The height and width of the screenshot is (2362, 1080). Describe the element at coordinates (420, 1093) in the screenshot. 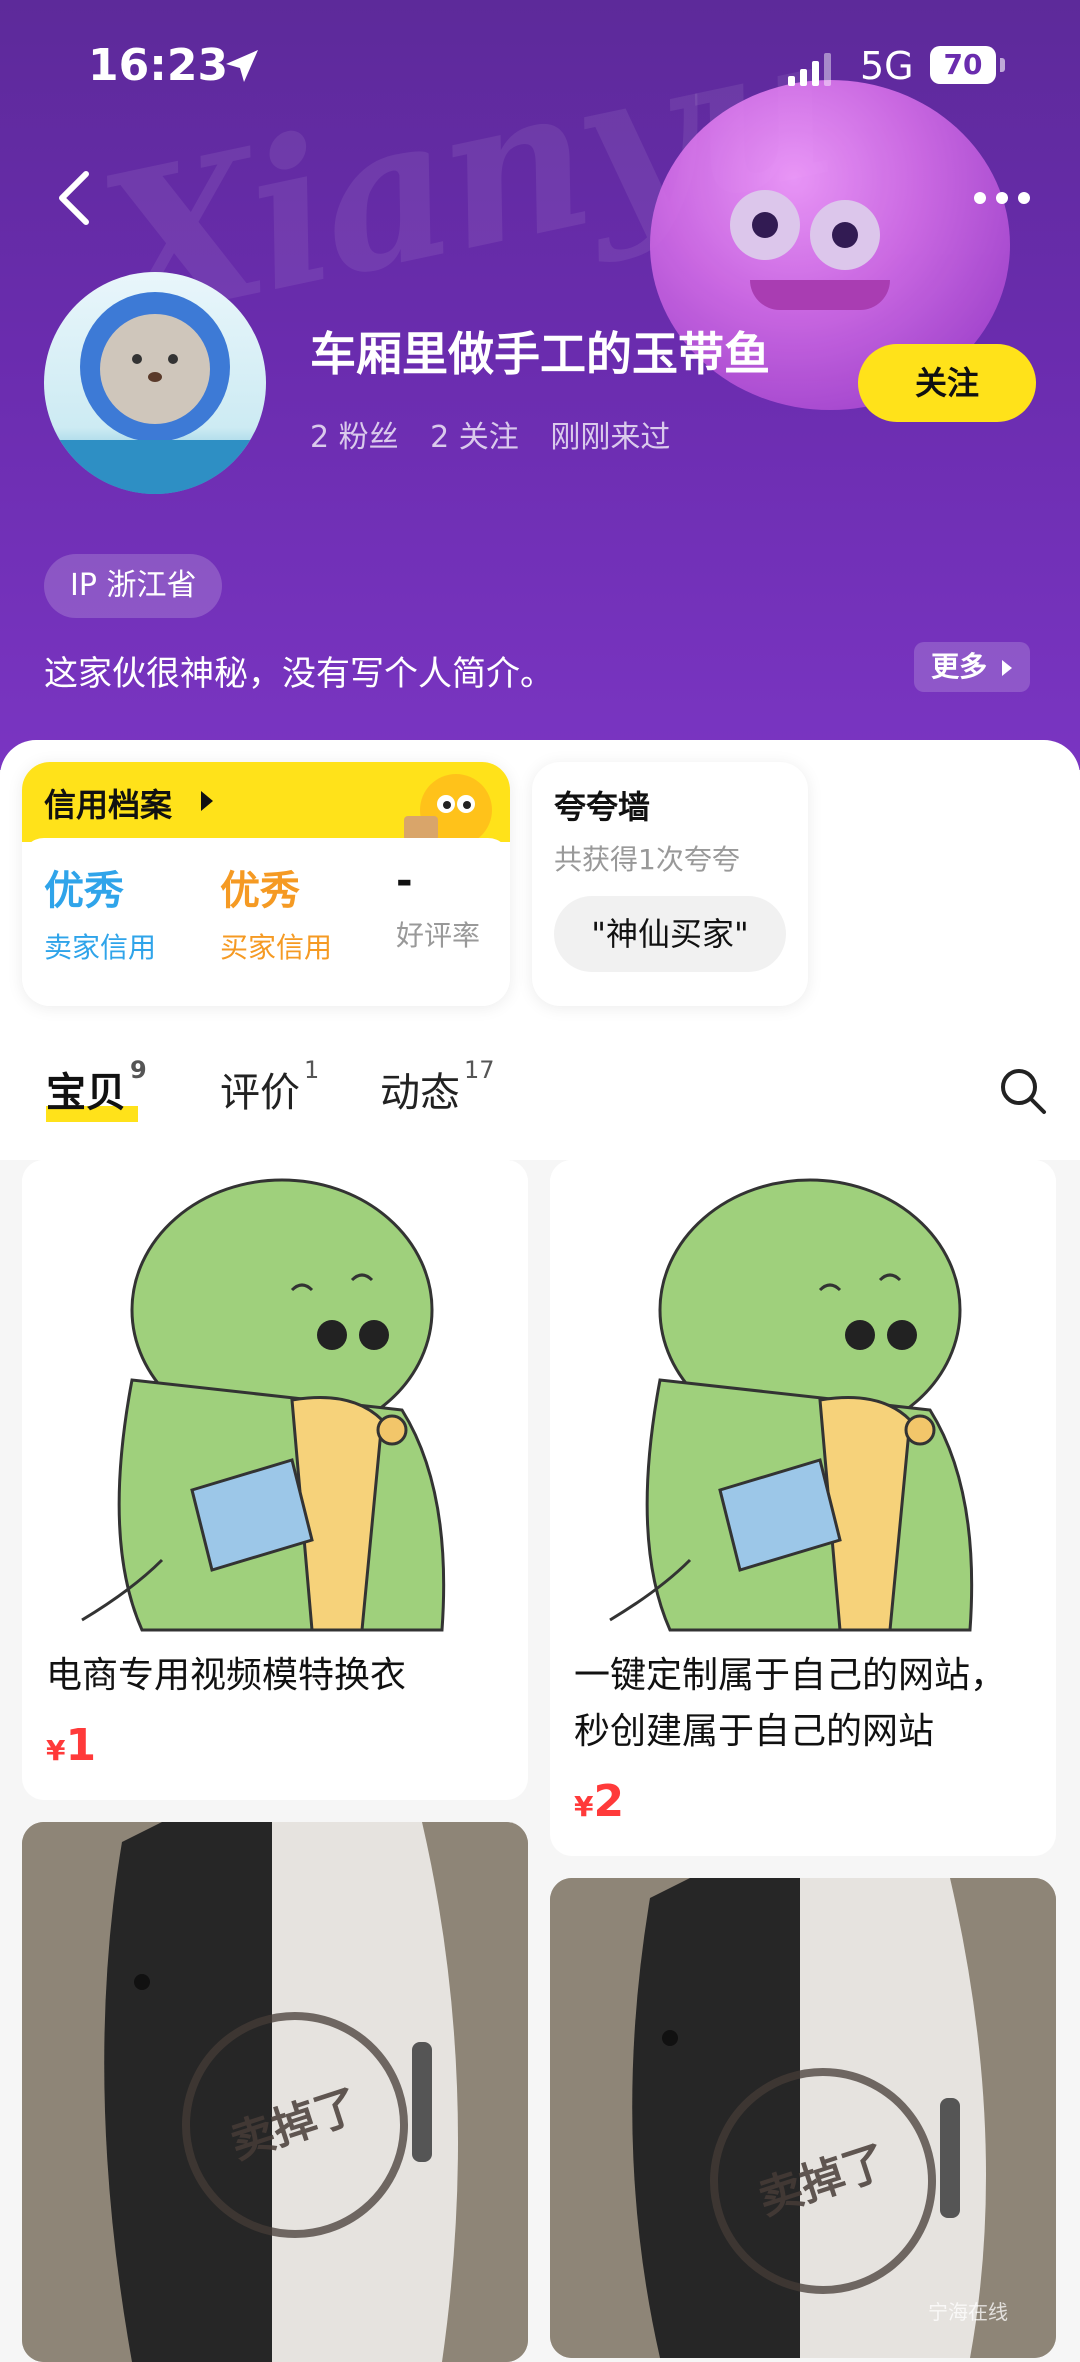

I see `tab-posts-label: 动态` at that location.